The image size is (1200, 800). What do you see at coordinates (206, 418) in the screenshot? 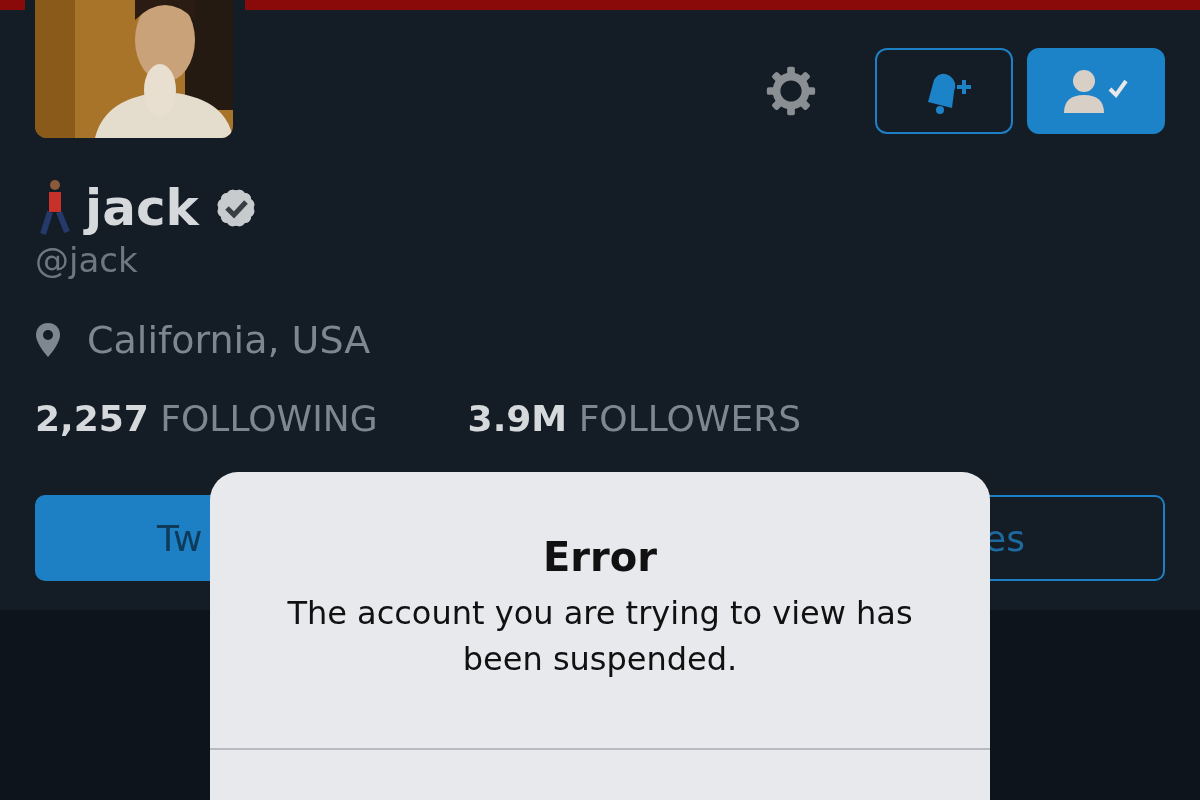
I see `stat-link: 2,257 FOLLOWING` at bounding box center [206, 418].